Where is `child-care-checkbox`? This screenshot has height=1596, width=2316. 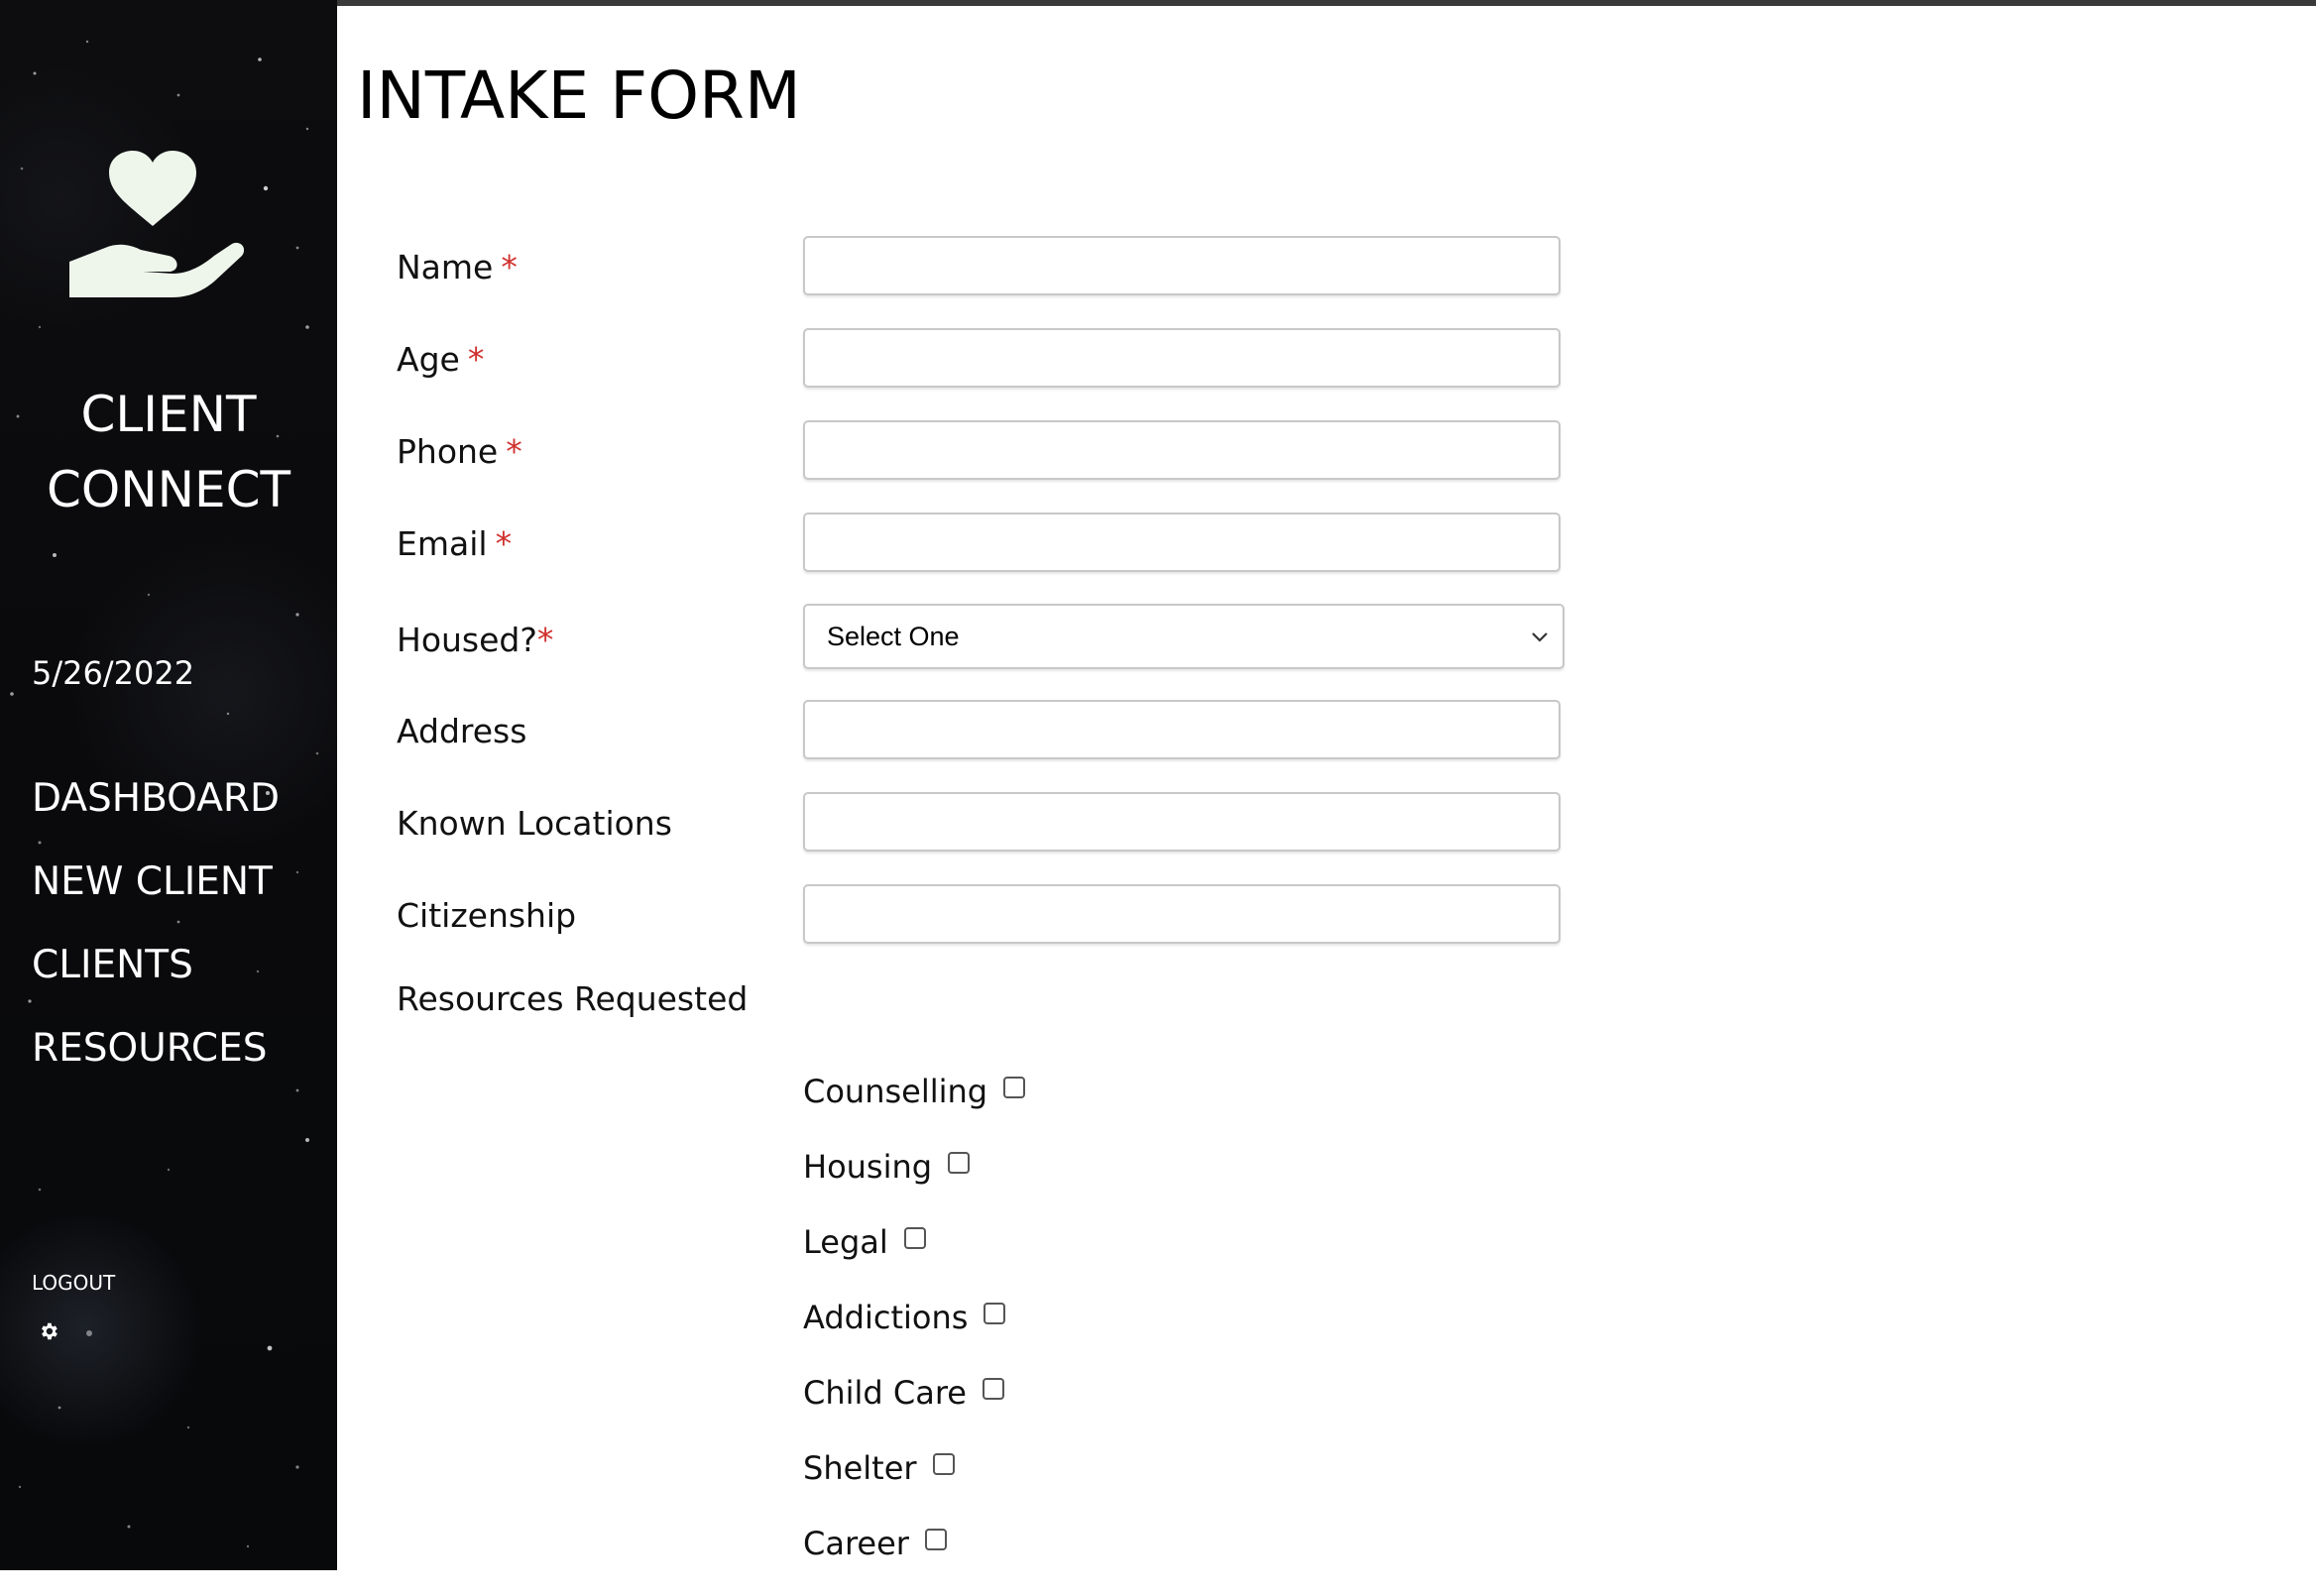 child-care-checkbox is located at coordinates (993, 1389).